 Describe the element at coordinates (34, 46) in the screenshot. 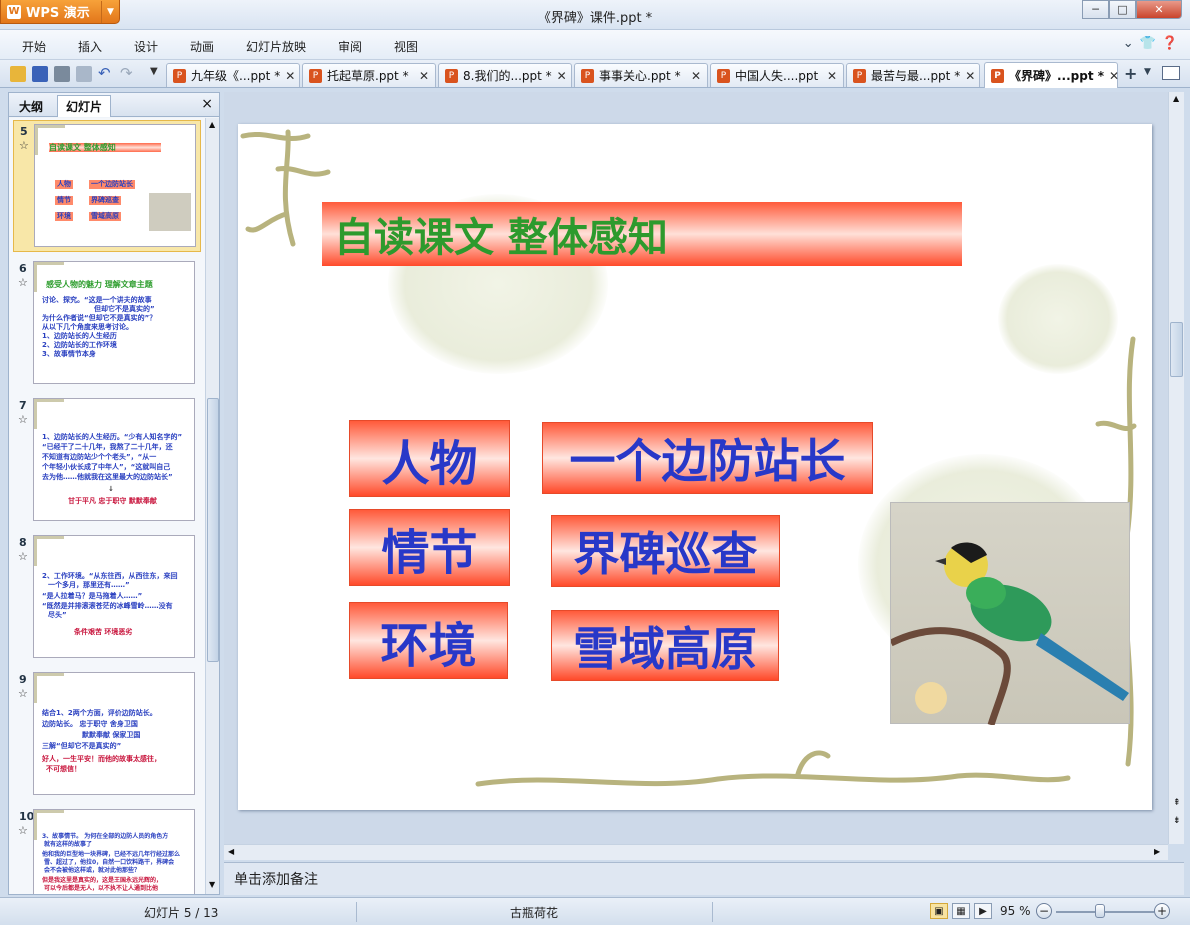

I see `menu-home: 开始` at that location.